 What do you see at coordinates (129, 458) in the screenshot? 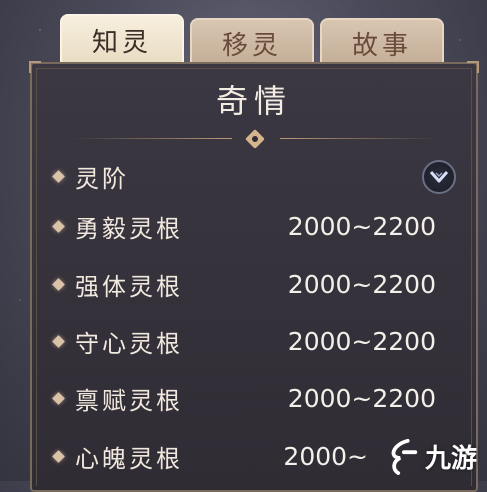
I see `attribute-label: 心魄灵根` at bounding box center [129, 458].